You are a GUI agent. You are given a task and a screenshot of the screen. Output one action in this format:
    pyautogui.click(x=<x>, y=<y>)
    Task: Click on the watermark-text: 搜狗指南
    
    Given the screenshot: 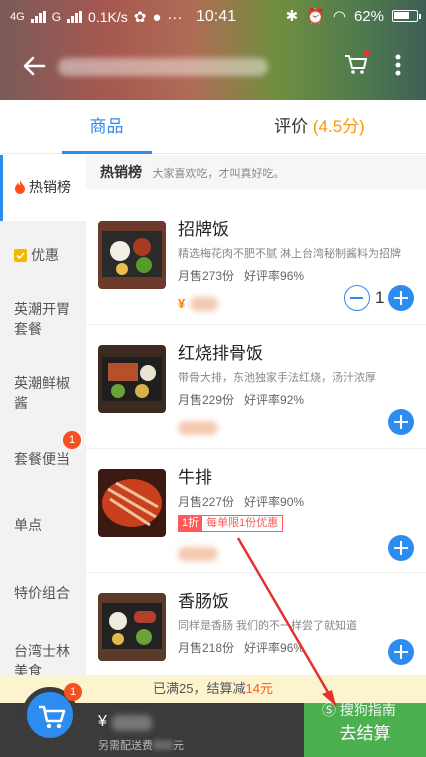 What is the action you would take?
    pyautogui.click(x=367, y=710)
    